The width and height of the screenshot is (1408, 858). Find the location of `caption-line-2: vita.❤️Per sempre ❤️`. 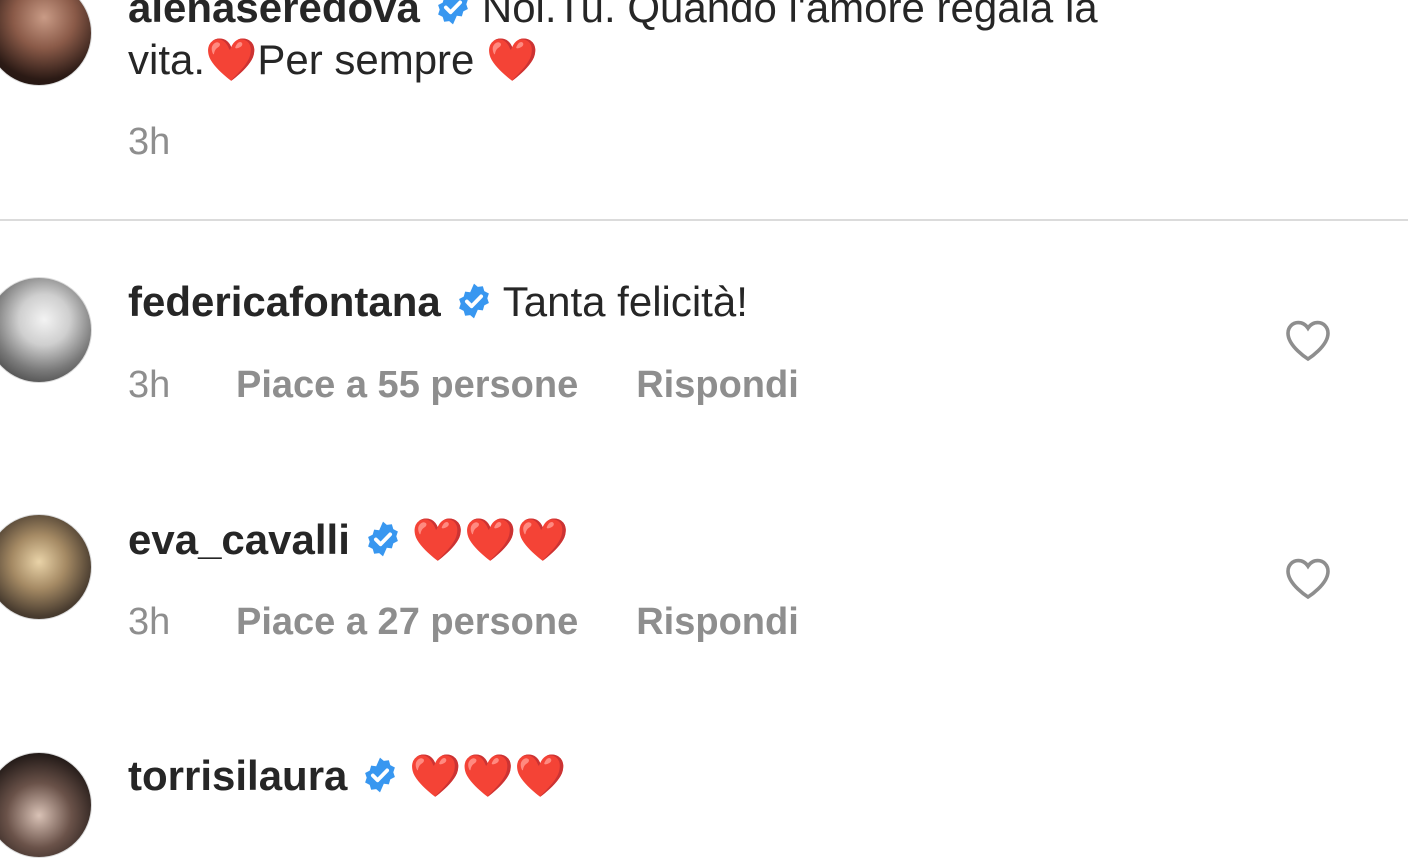

caption-line-2: vita.❤️Per sempre ❤️ is located at coordinates (333, 60).